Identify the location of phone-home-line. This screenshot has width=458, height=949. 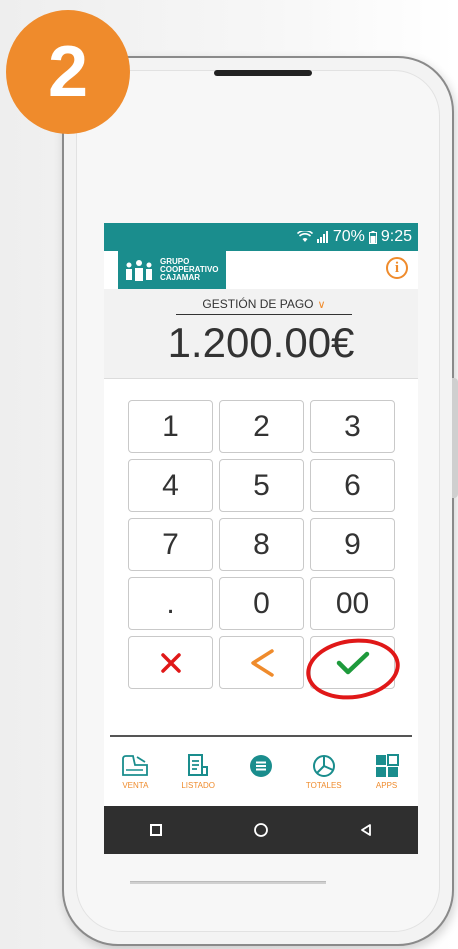
(228, 882).